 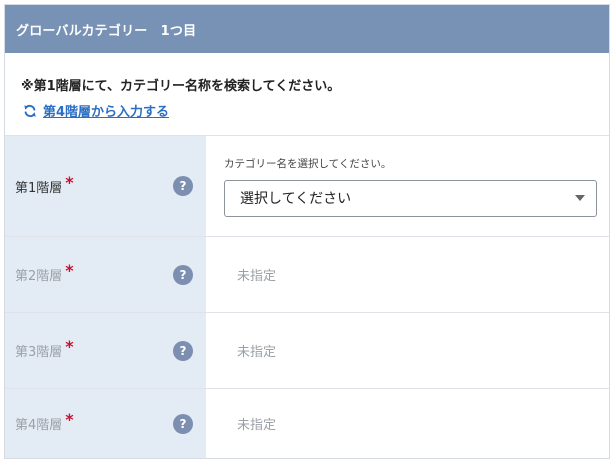 I want to click on level-2-field: 未指定, so click(x=407, y=274).